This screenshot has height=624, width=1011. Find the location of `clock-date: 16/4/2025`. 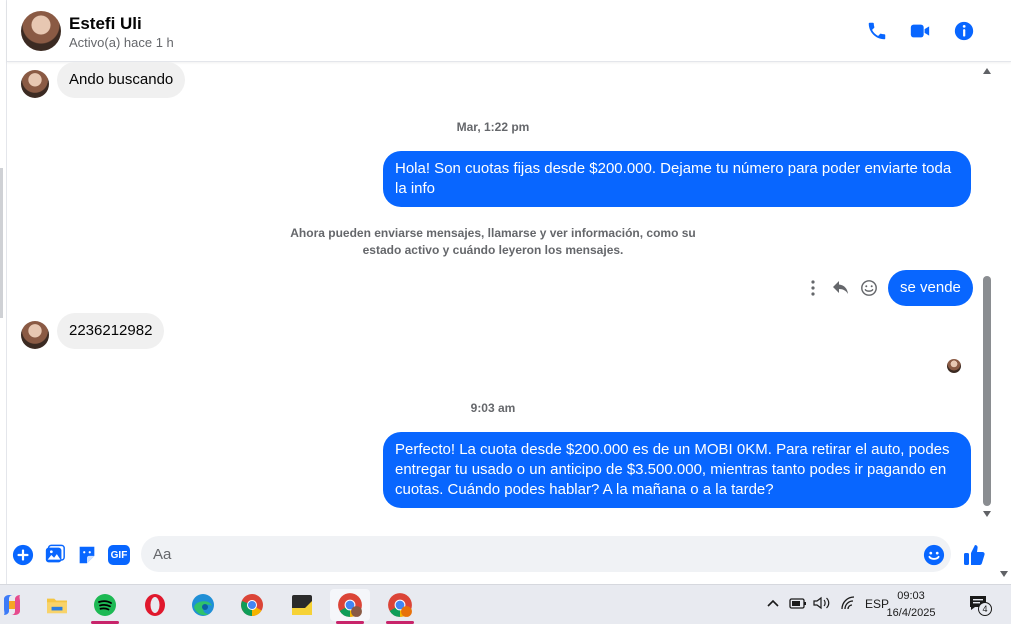

clock-date: 16/4/2025 is located at coordinates (911, 613).